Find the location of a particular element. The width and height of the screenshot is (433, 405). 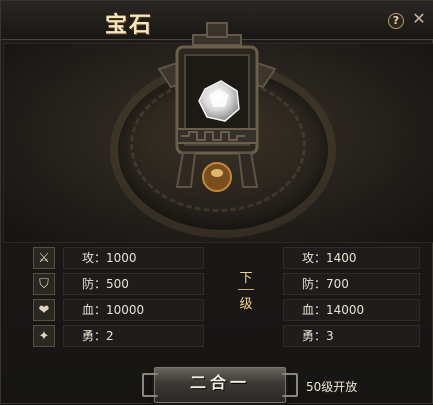

level-label: 级 is located at coordinates (246, 304).